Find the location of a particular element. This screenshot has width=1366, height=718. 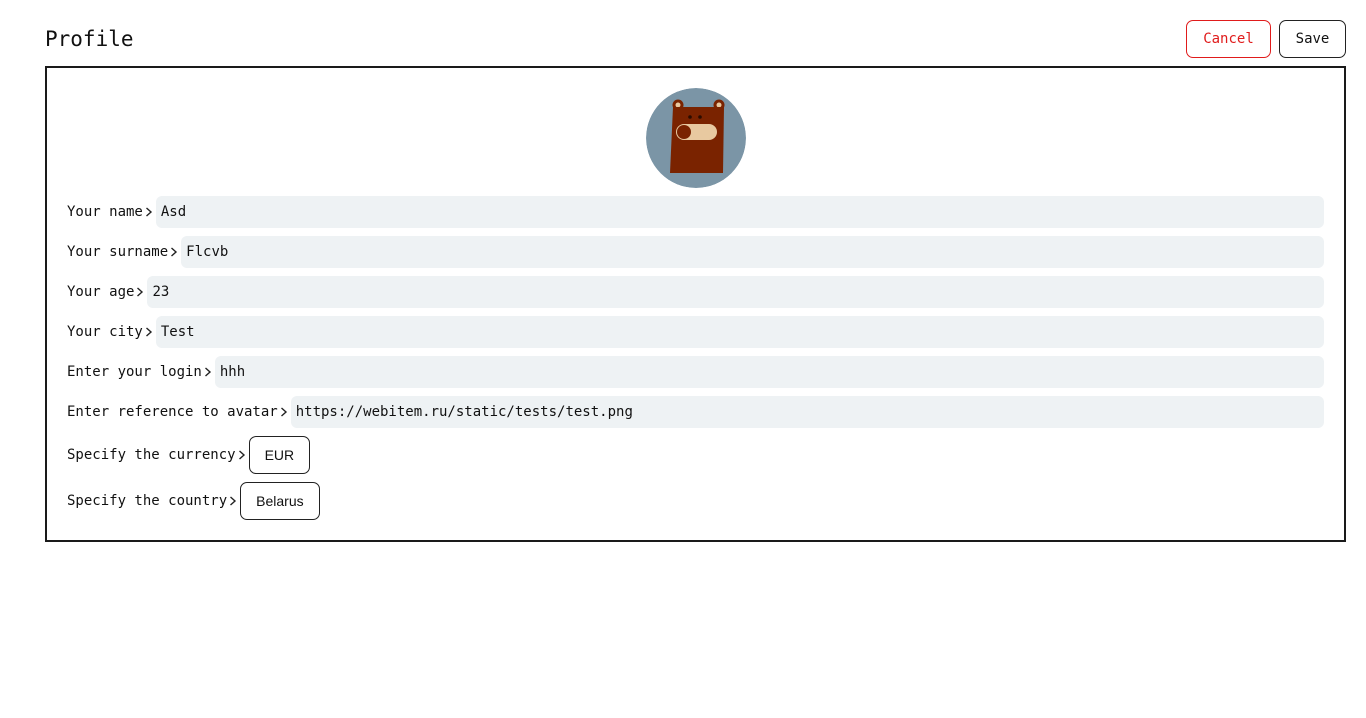

cancel-button: Cancel is located at coordinates (1228, 39).